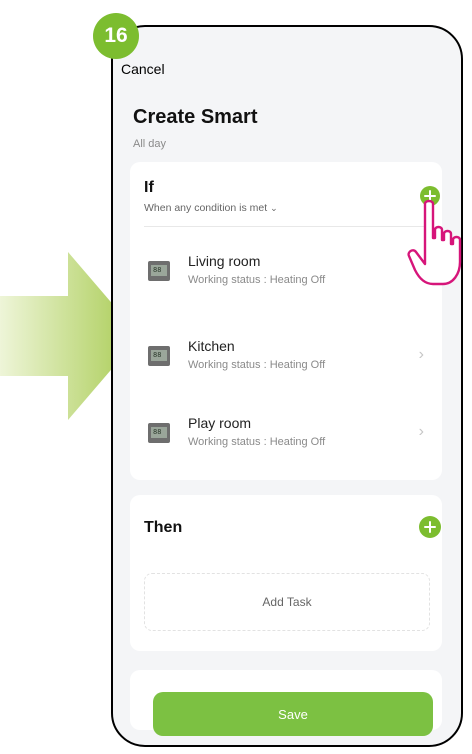  Describe the element at coordinates (287, 602) in the screenshot. I see `add-task-button: Add Task` at that location.